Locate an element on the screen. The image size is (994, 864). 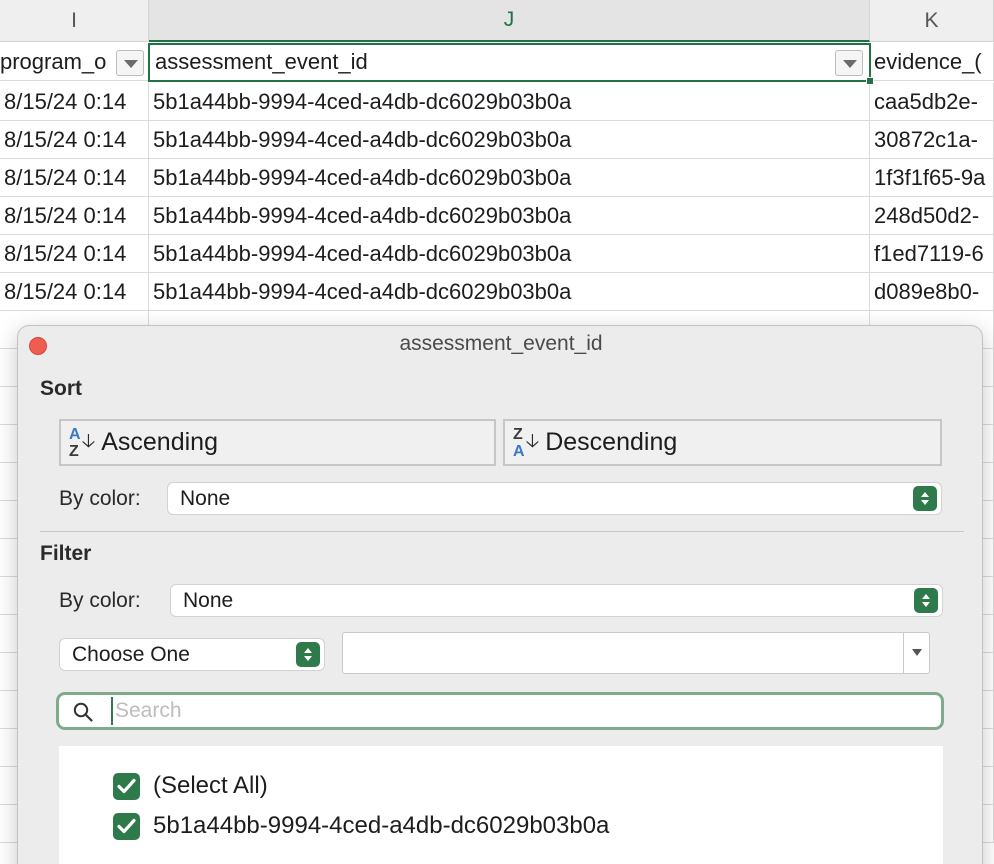
column-letter: K is located at coordinates (931, 20).